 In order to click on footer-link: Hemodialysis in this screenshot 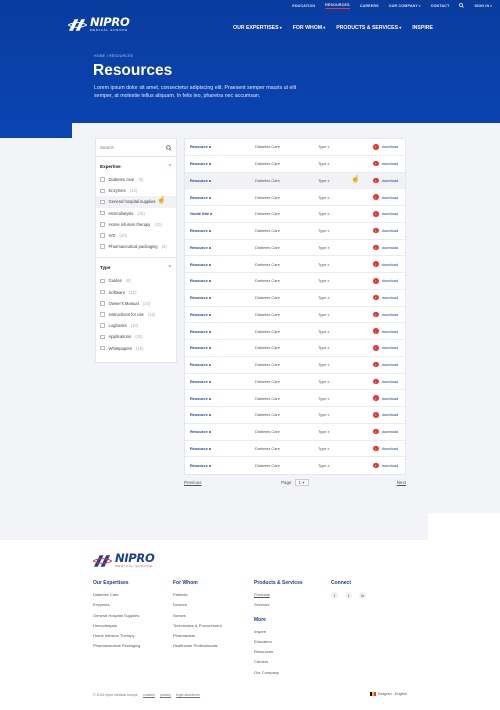, I will do `click(116, 628)`.